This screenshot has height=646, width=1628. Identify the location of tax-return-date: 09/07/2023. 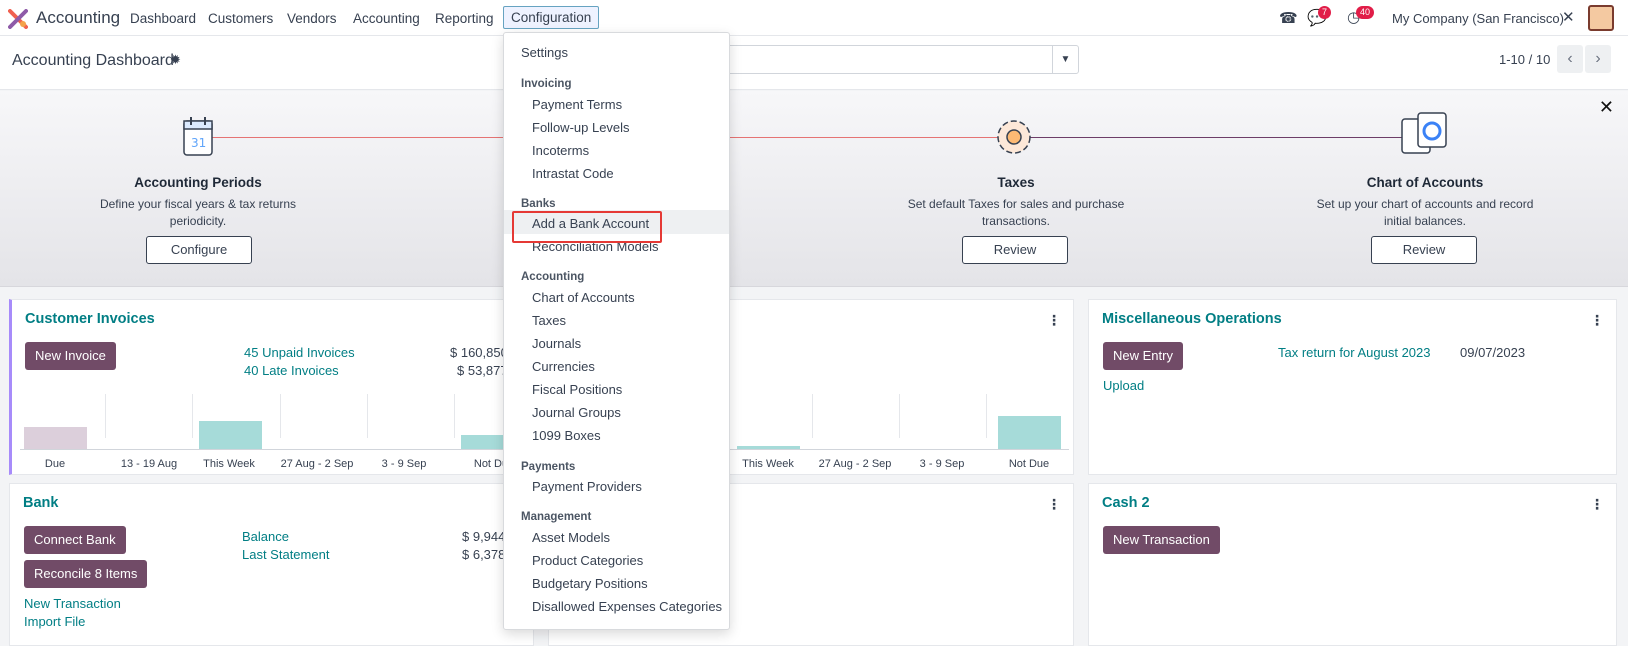
(1493, 352).